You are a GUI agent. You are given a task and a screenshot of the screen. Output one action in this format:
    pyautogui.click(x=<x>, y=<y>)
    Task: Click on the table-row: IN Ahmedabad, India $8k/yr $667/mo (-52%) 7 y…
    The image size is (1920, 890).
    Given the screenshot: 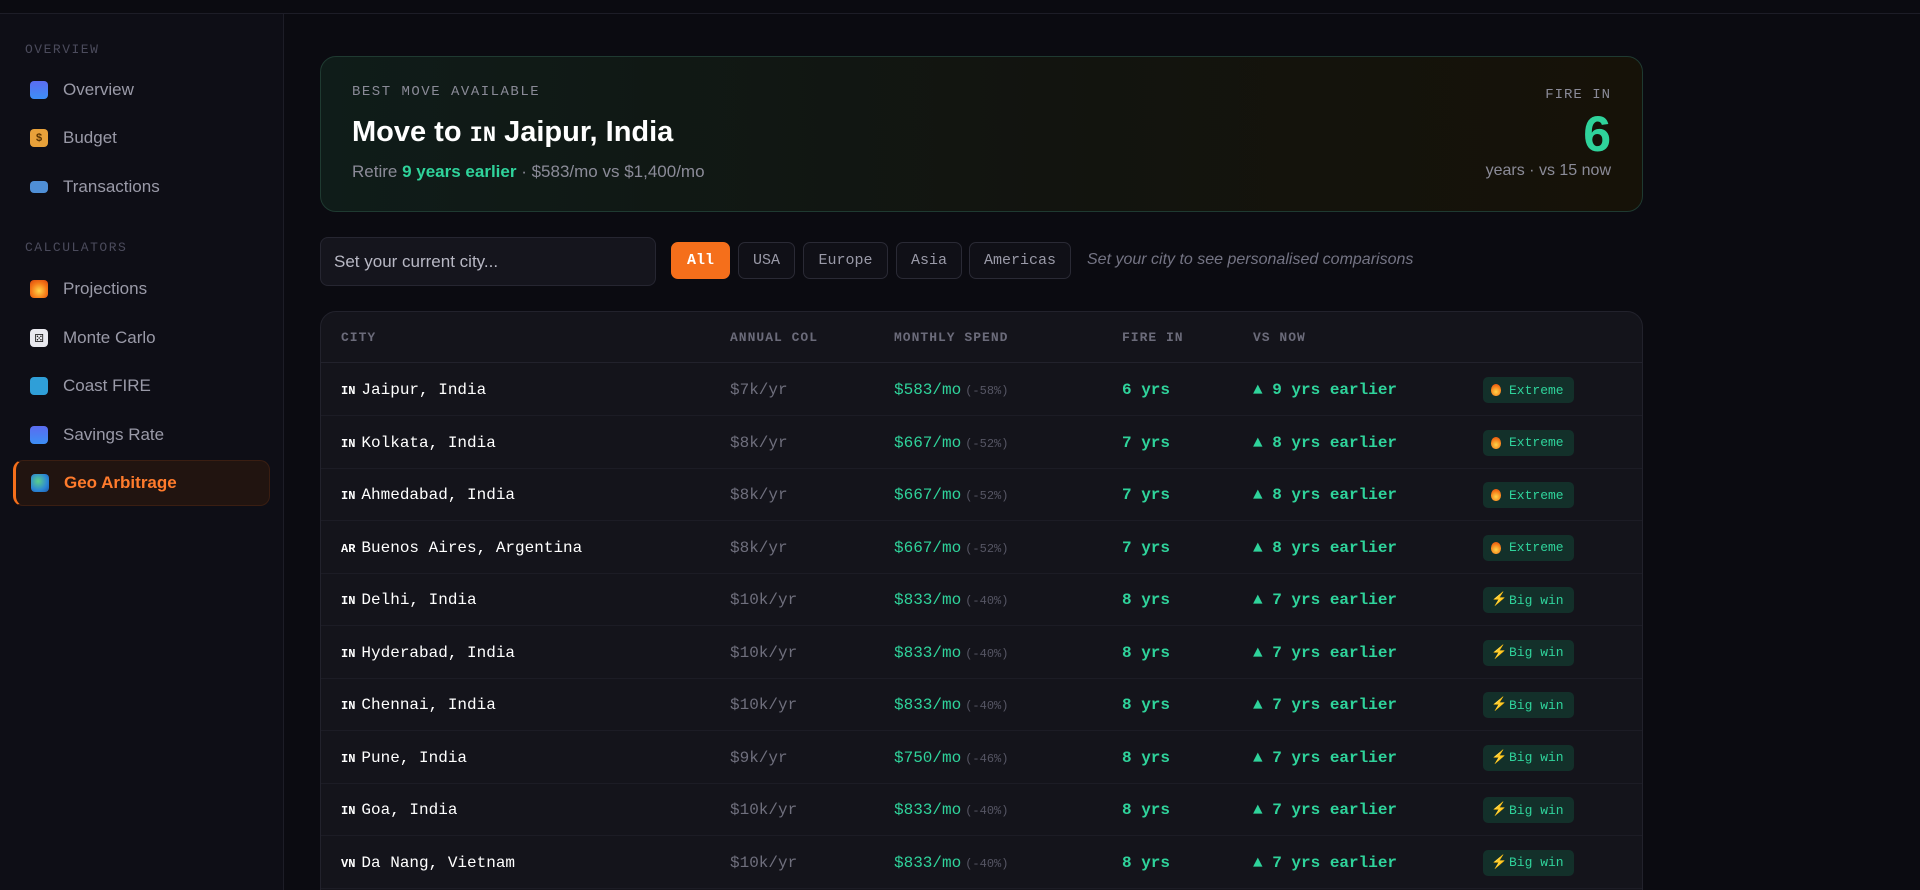 What is the action you would take?
    pyautogui.click(x=981, y=495)
    